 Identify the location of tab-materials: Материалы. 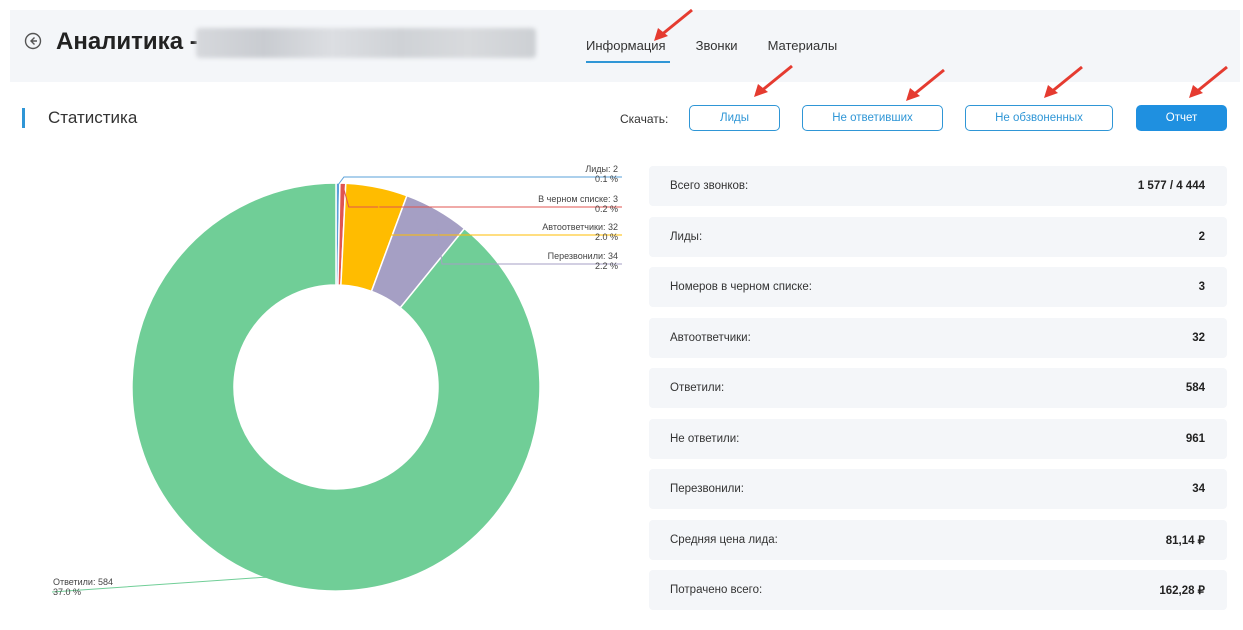
(803, 49).